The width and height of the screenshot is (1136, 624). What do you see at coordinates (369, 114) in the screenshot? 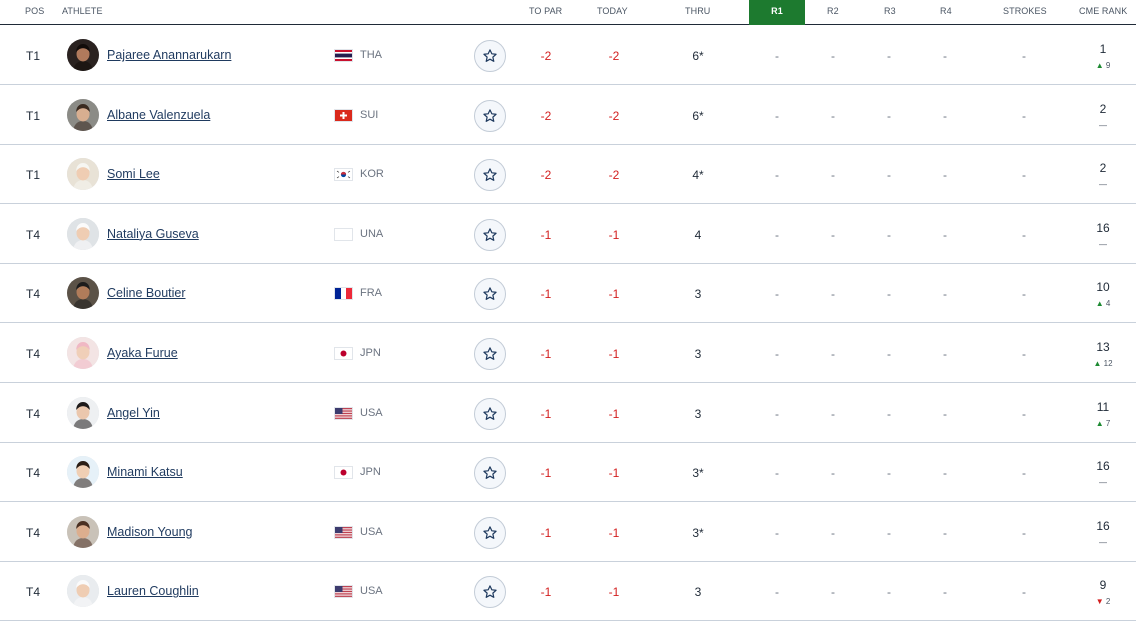
I see `country-code: SUI` at bounding box center [369, 114].